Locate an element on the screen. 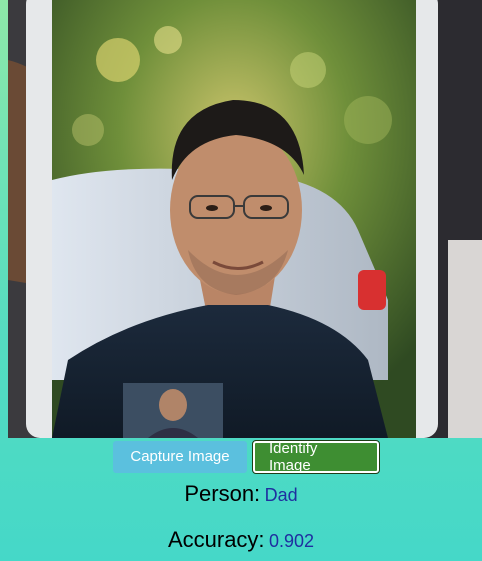  accuracy-result: Accuracy: 0.902 is located at coordinates (241, 540).